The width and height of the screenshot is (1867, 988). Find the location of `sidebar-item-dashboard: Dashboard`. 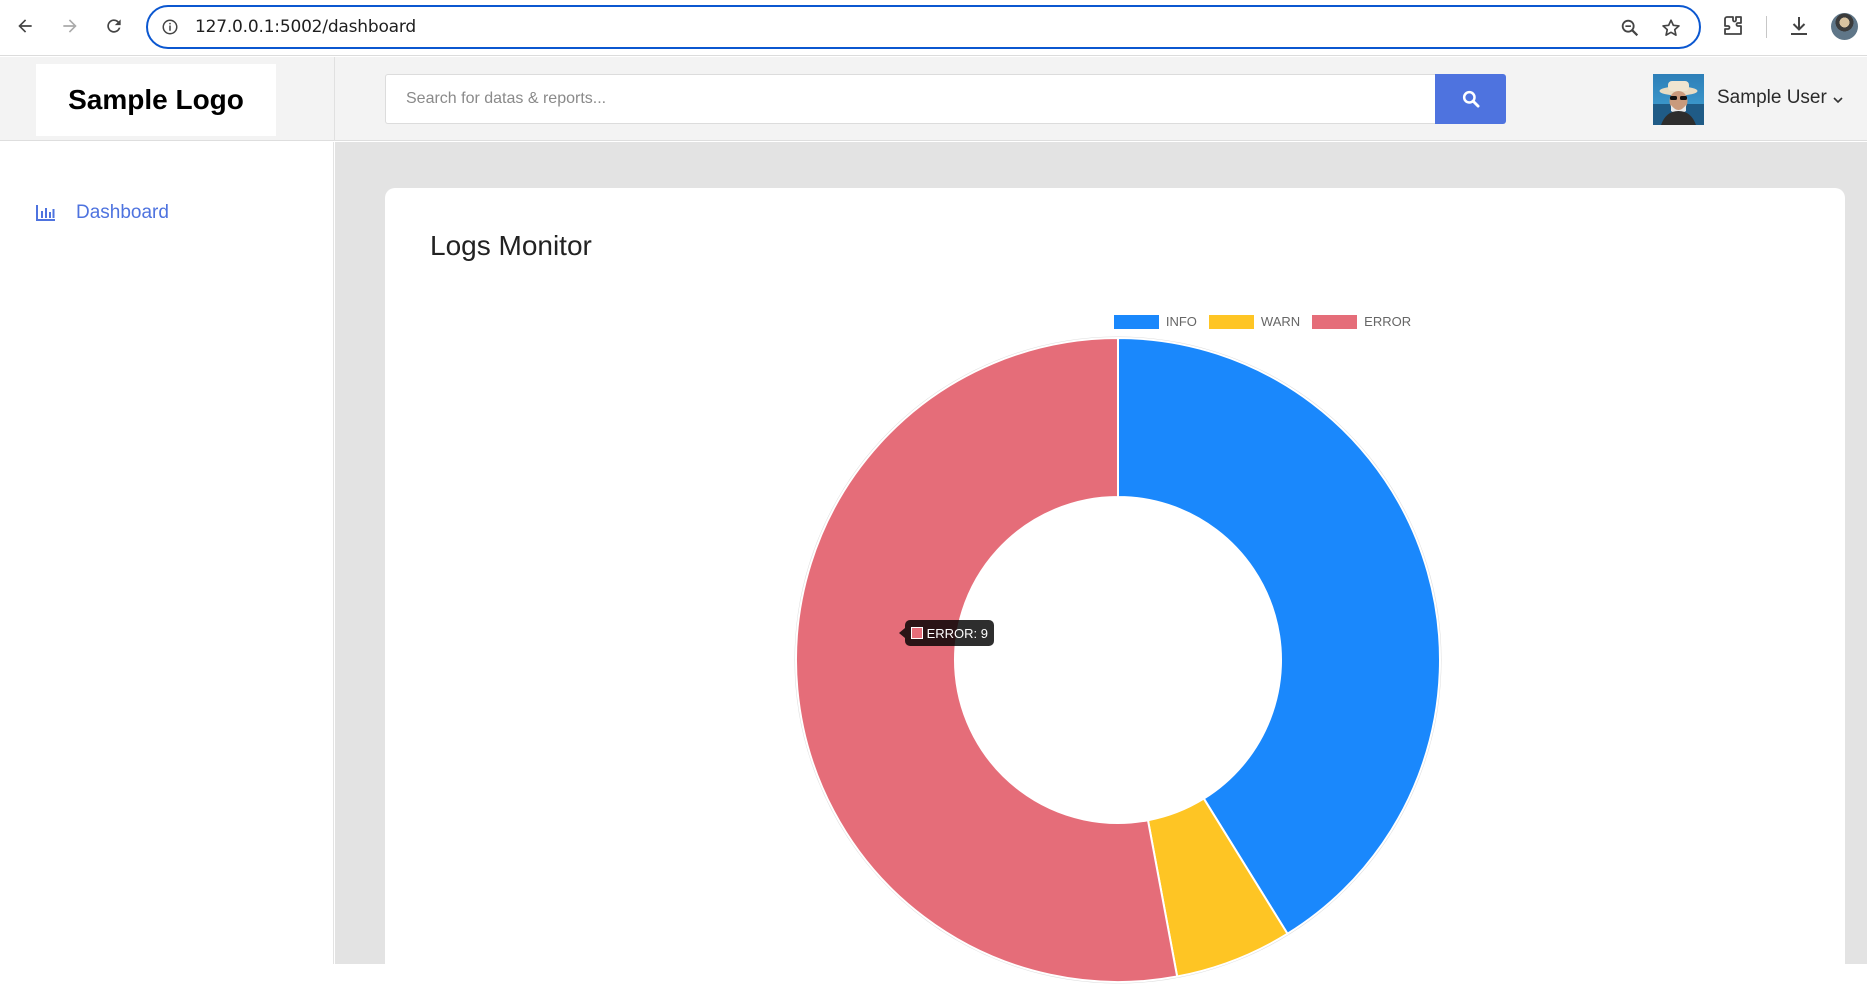

sidebar-item-dashboard: Dashboard is located at coordinates (102, 213).